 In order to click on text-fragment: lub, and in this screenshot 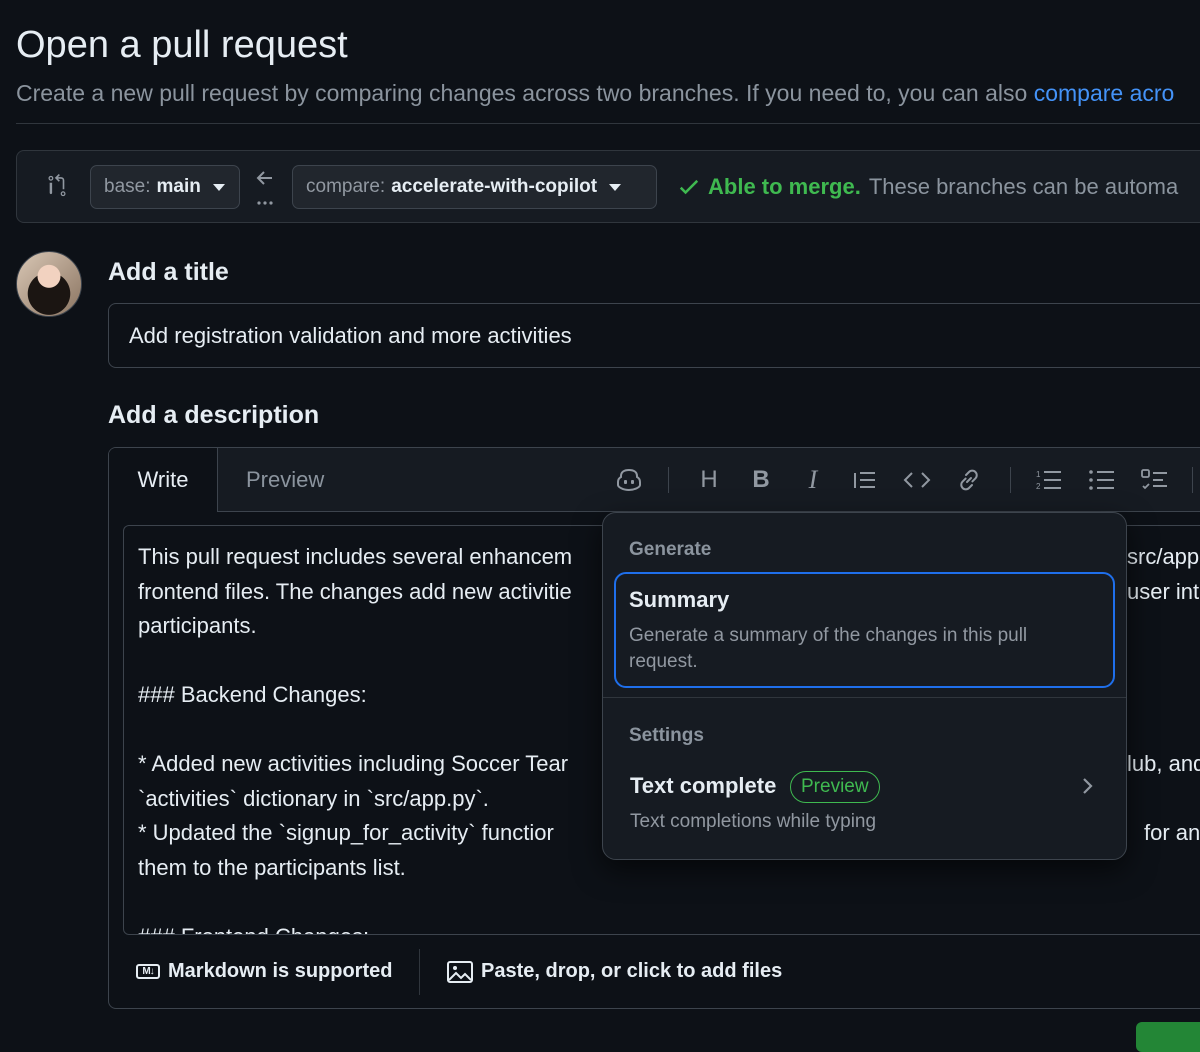, I will do `click(1163, 763)`.